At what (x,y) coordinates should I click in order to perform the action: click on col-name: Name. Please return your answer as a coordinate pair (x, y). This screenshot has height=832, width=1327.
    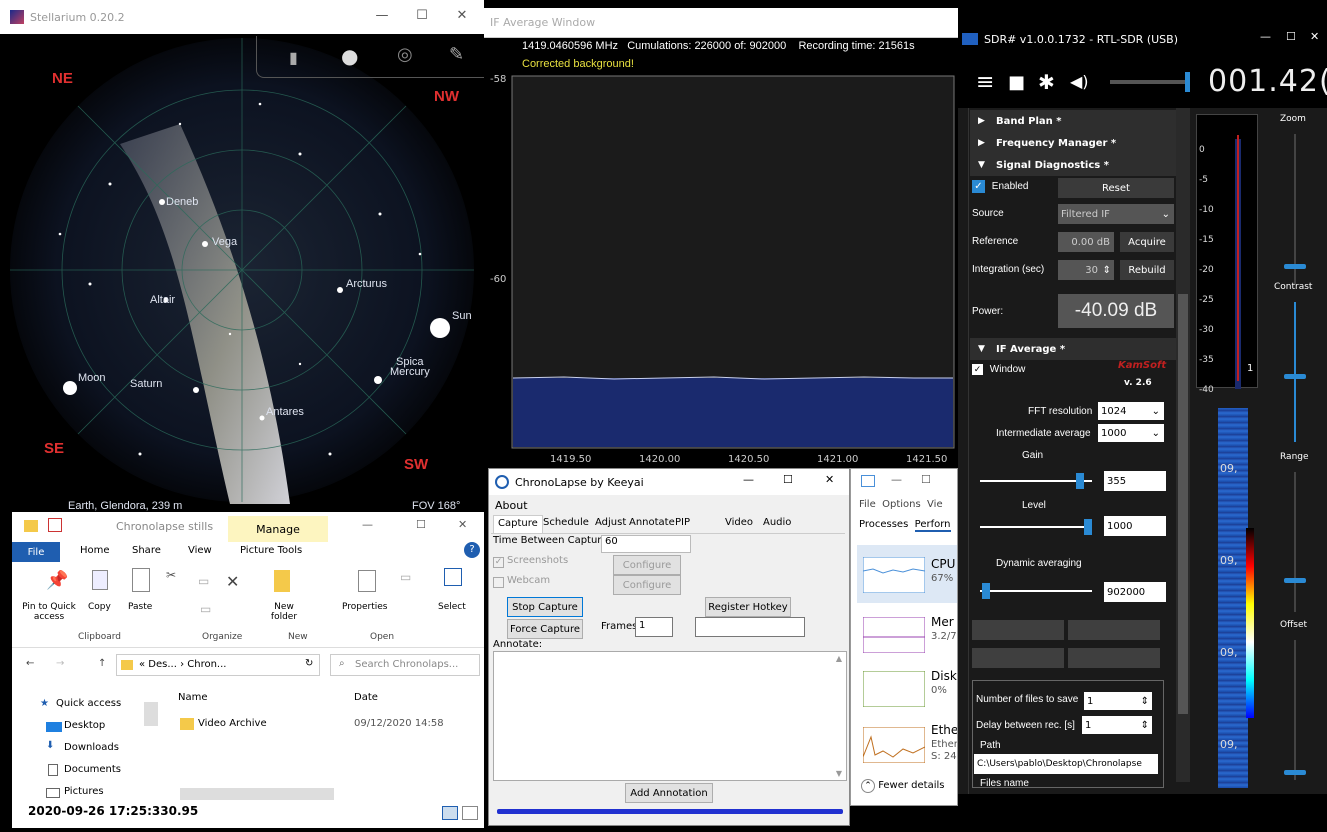
    Looking at the image, I should click on (193, 697).